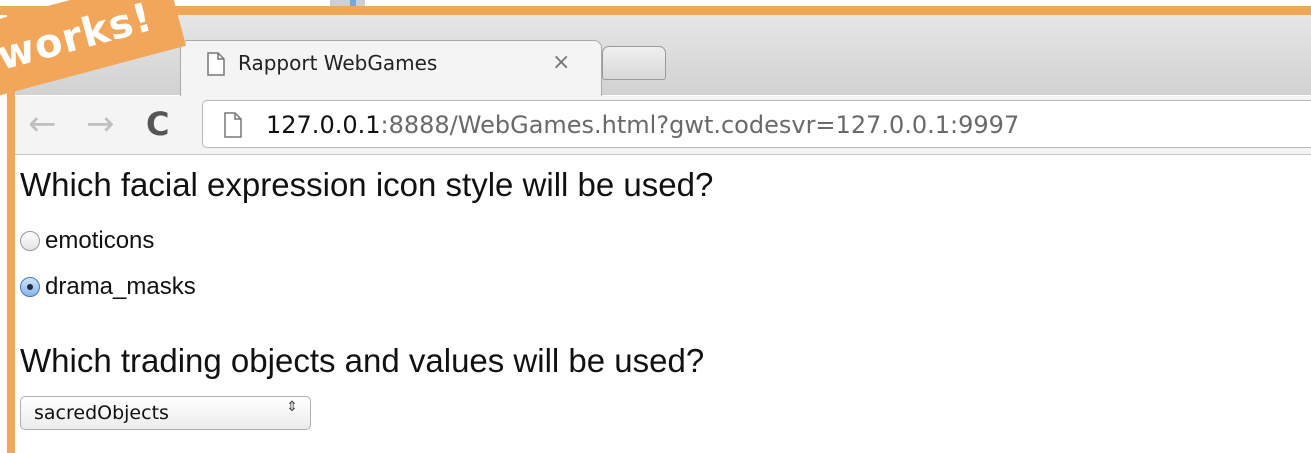 This screenshot has height=453, width=1311. I want to click on radio-option-drama-masks: drama_masks, so click(108, 287).